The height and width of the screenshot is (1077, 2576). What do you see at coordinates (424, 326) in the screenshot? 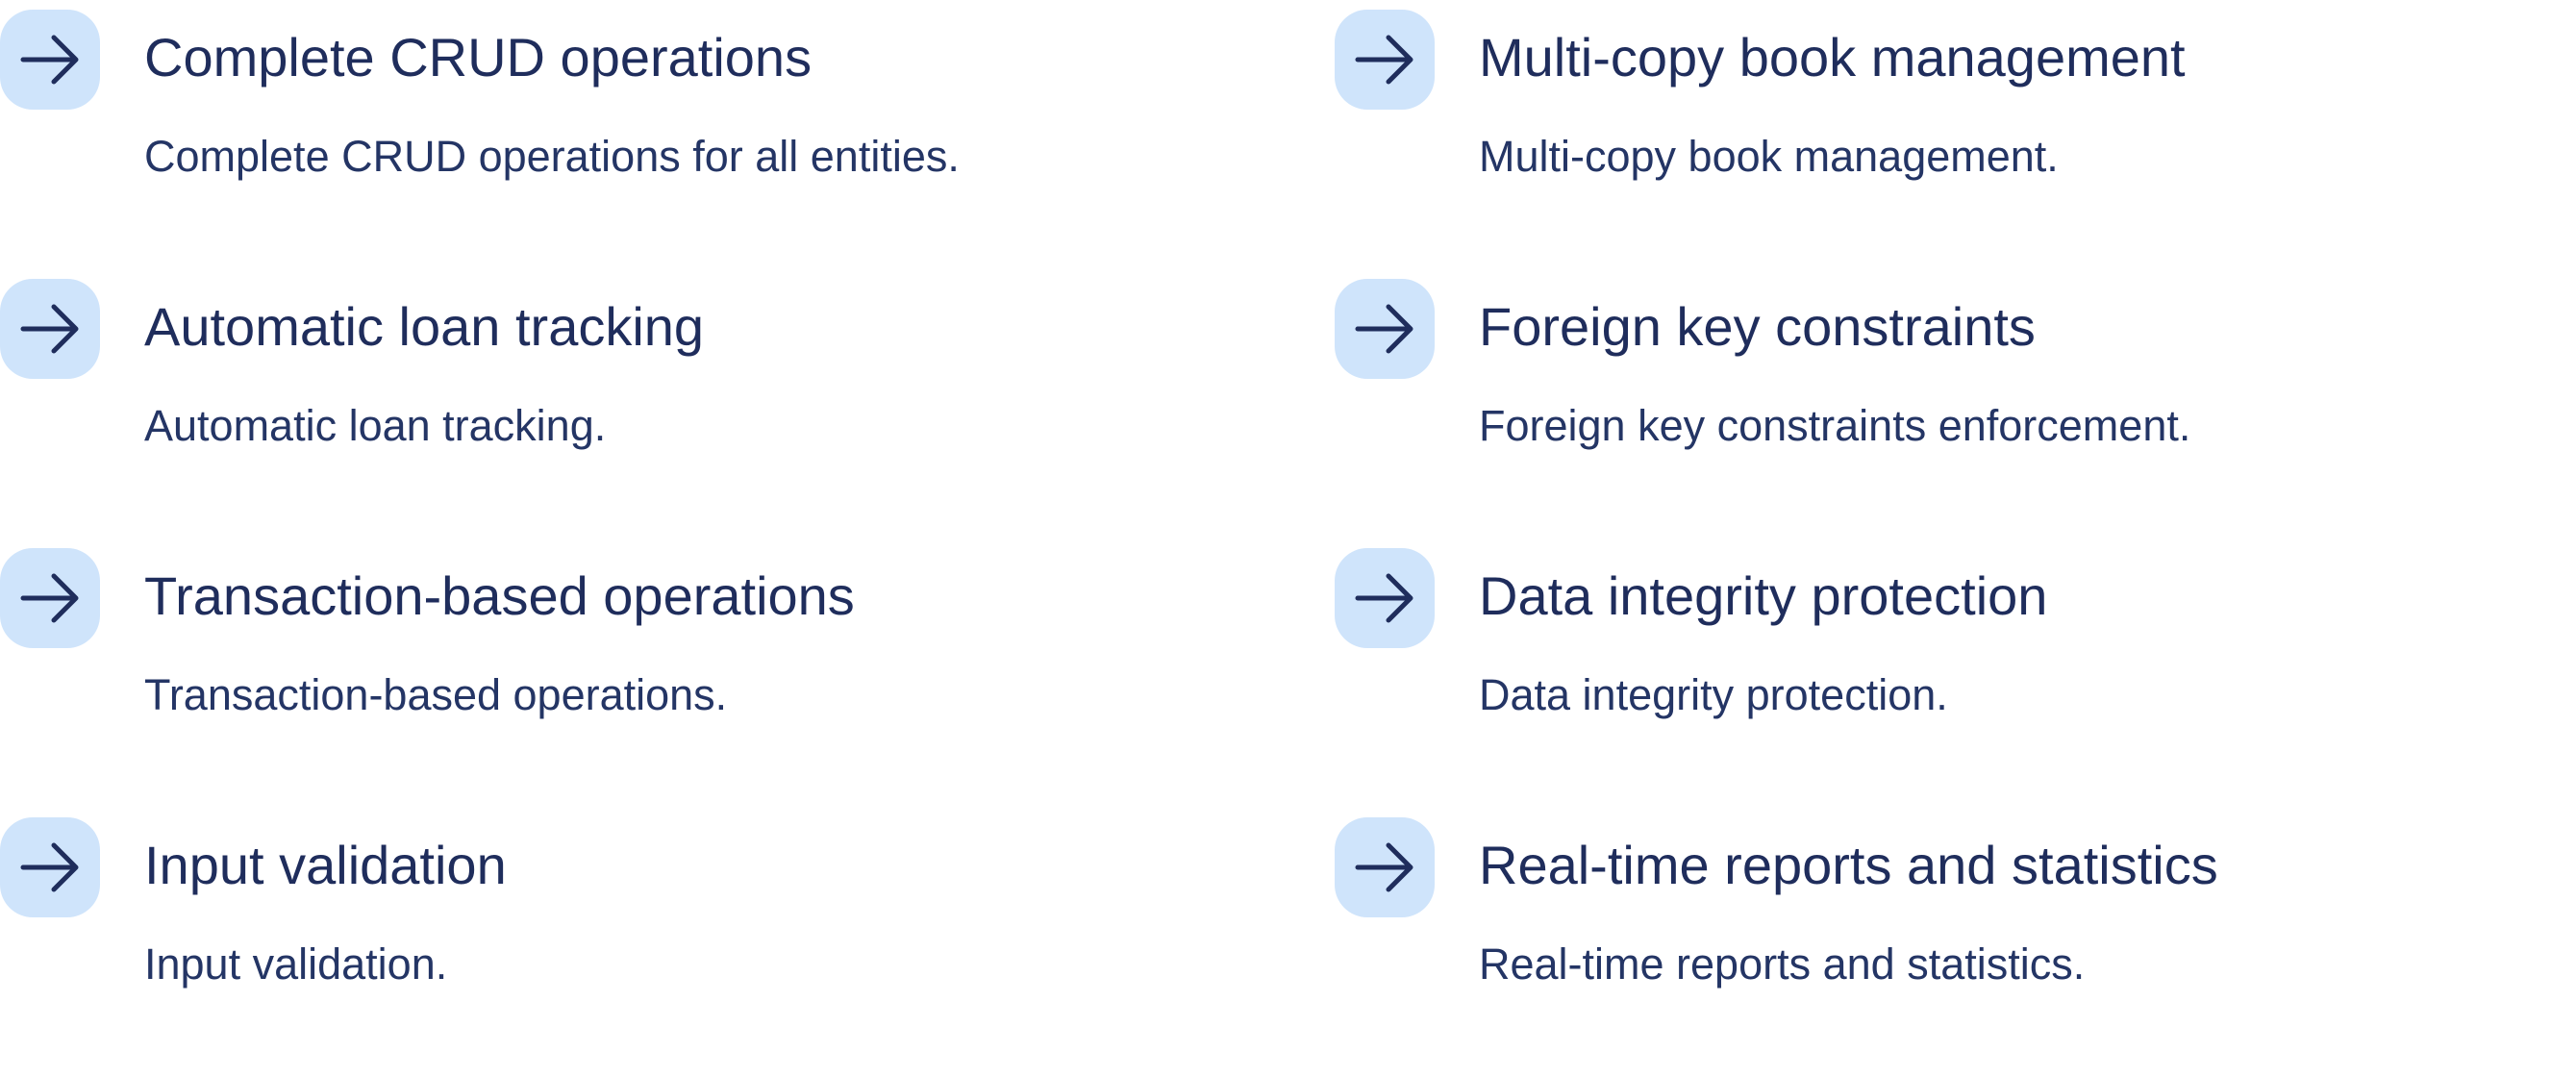
I see `feature-title: Automatic loan tracking` at bounding box center [424, 326].